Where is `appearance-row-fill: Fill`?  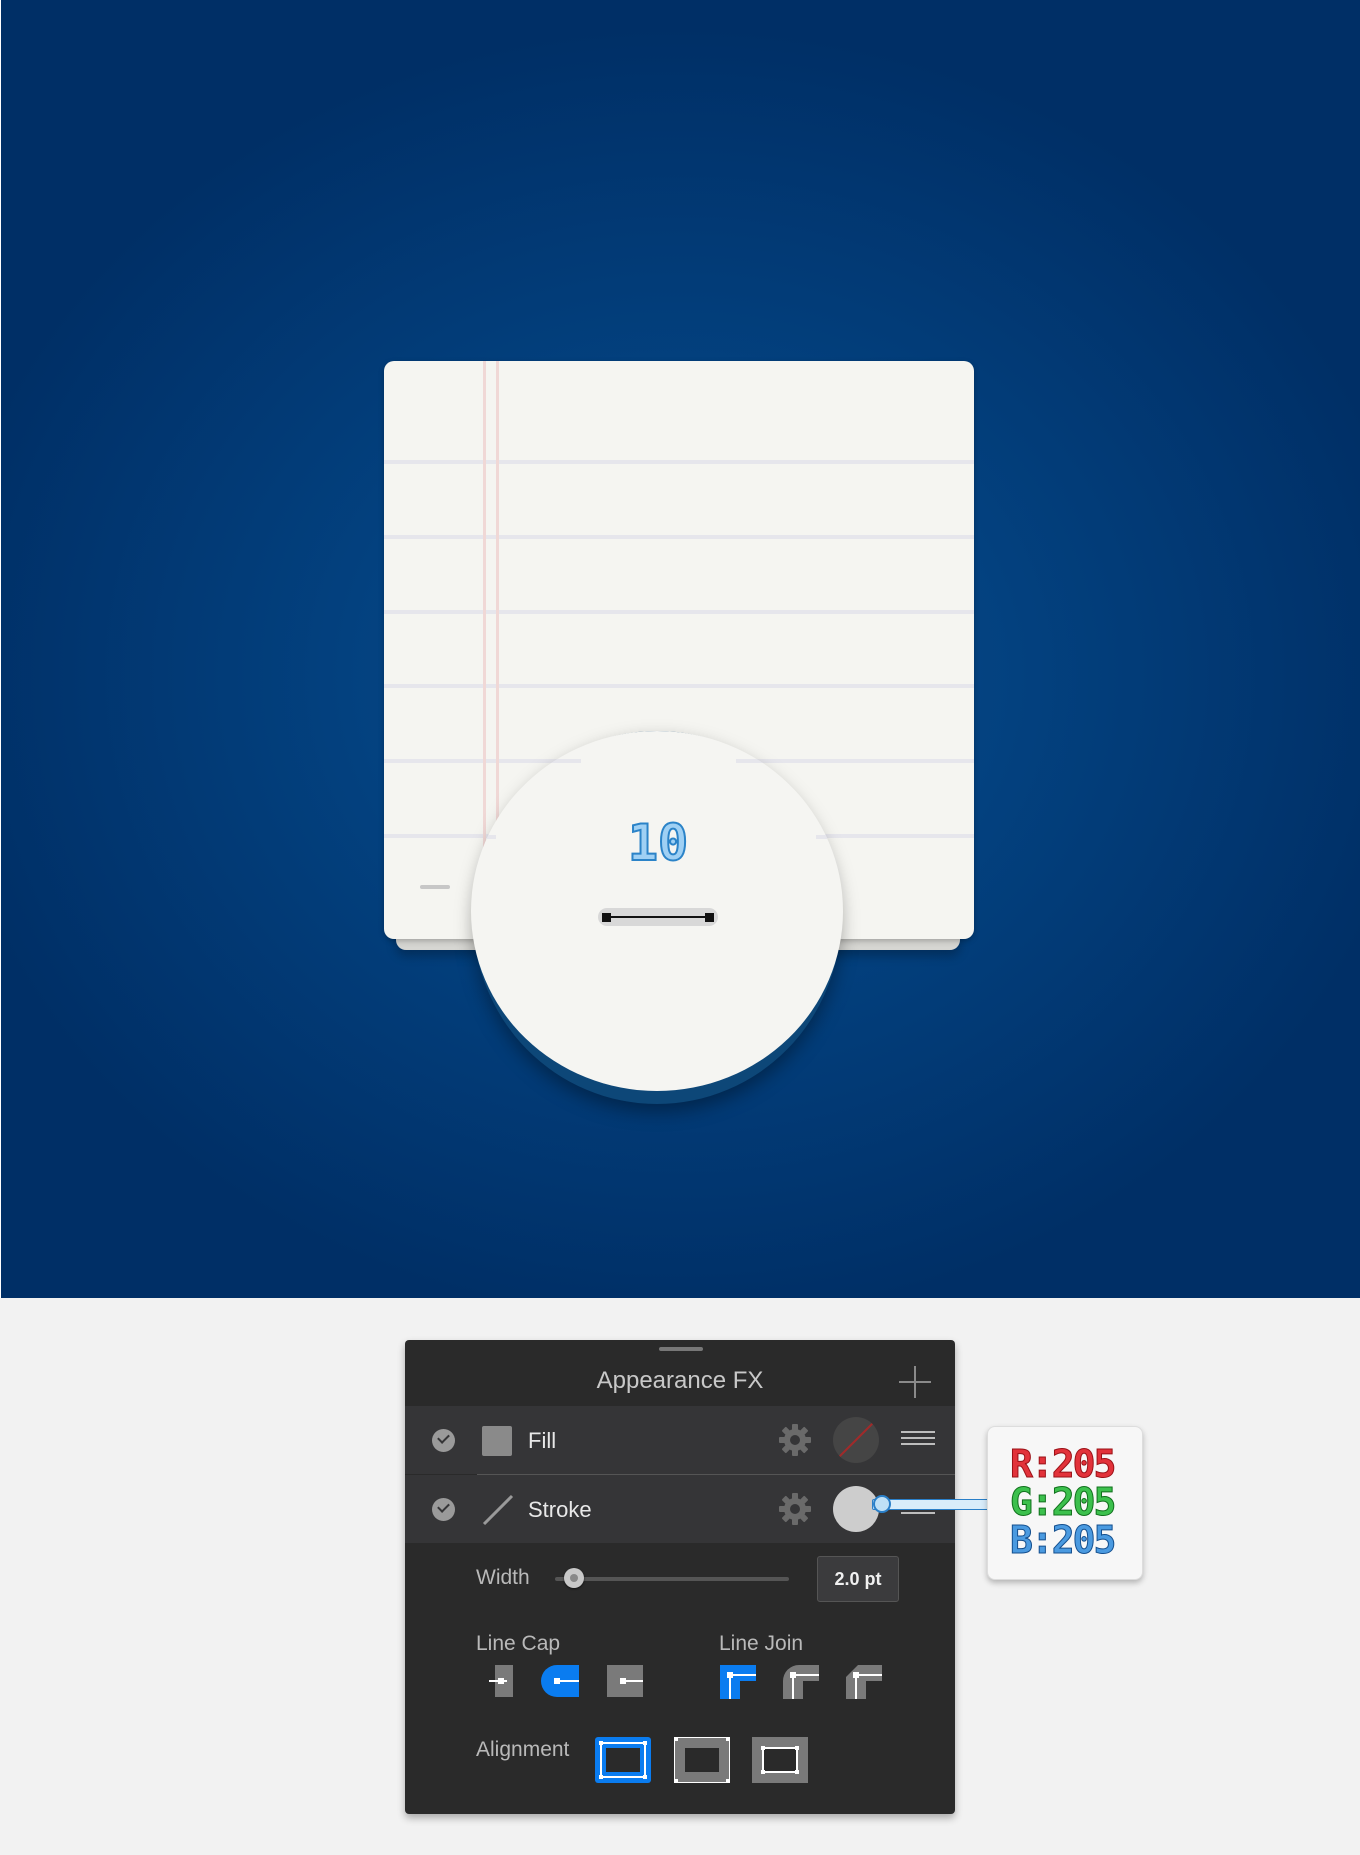 appearance-row-fill: Fill is located at coordinates (680, 1440).